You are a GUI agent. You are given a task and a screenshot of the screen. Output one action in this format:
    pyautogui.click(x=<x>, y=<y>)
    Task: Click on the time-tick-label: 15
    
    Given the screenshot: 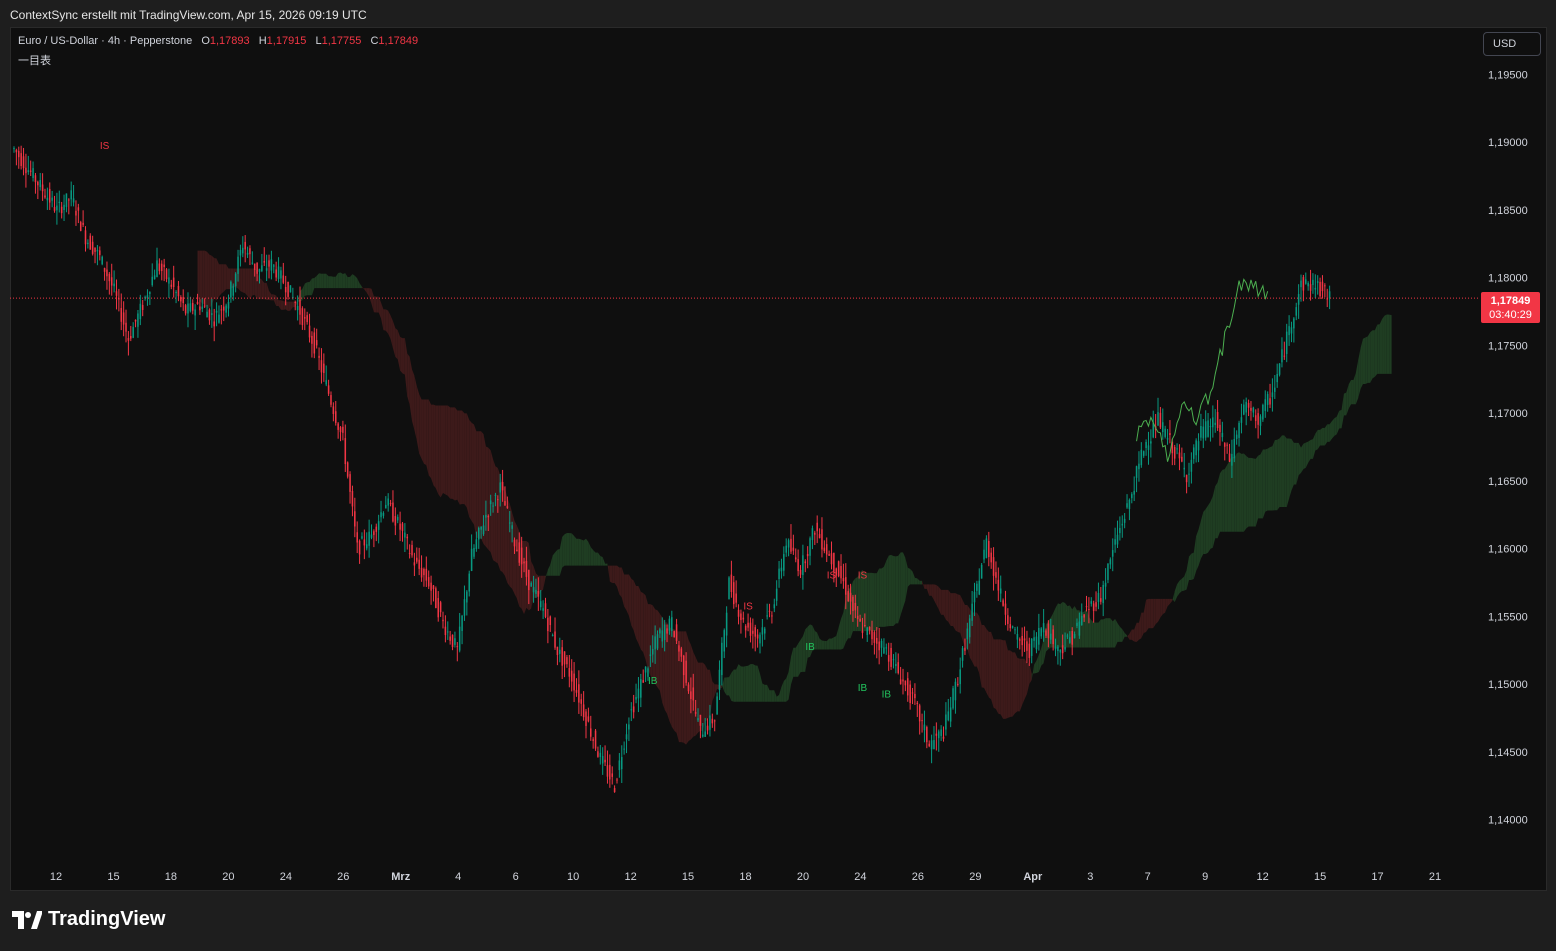 What is the action you would take?
    pyautogui.click(x=113, y=877)
    